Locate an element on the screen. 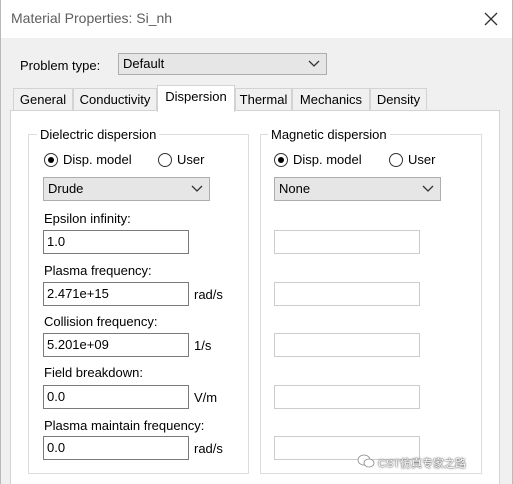  field-breakdown-unit: V/m is located at coordinates (206, 397).